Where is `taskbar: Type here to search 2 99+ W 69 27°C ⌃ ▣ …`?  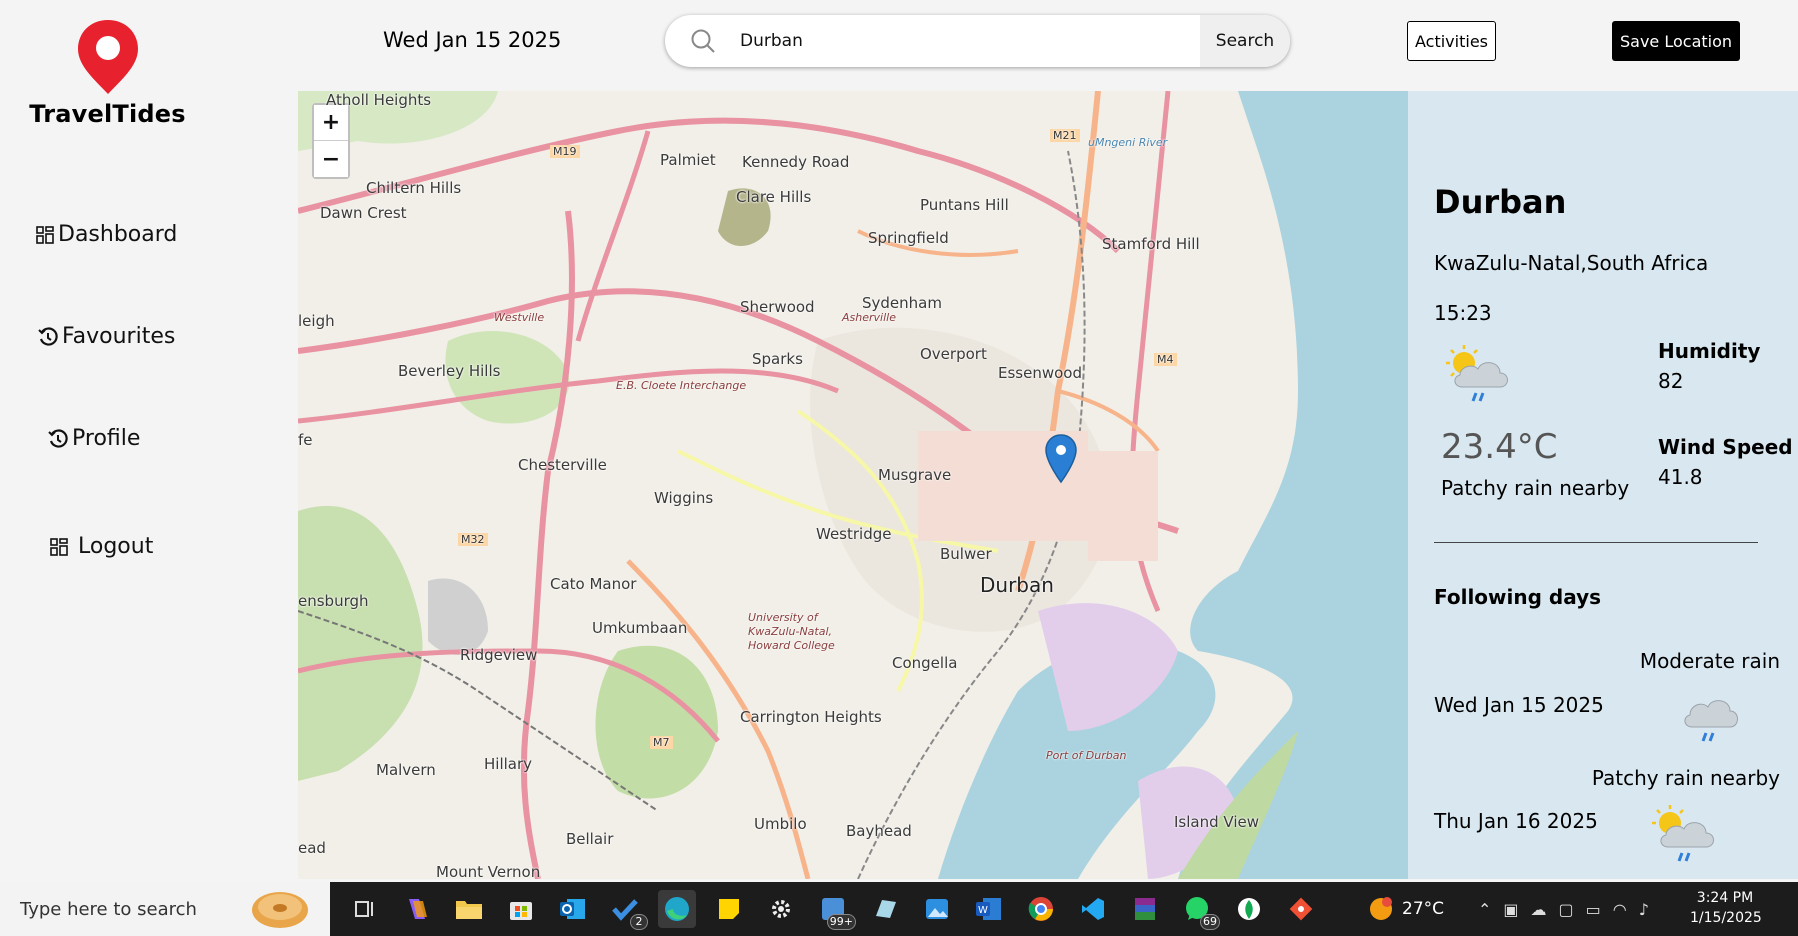
taskbar: Type here to search 2 99+ W 69 27°C ⌃ ▣ … is located at coordinates (899, 909).